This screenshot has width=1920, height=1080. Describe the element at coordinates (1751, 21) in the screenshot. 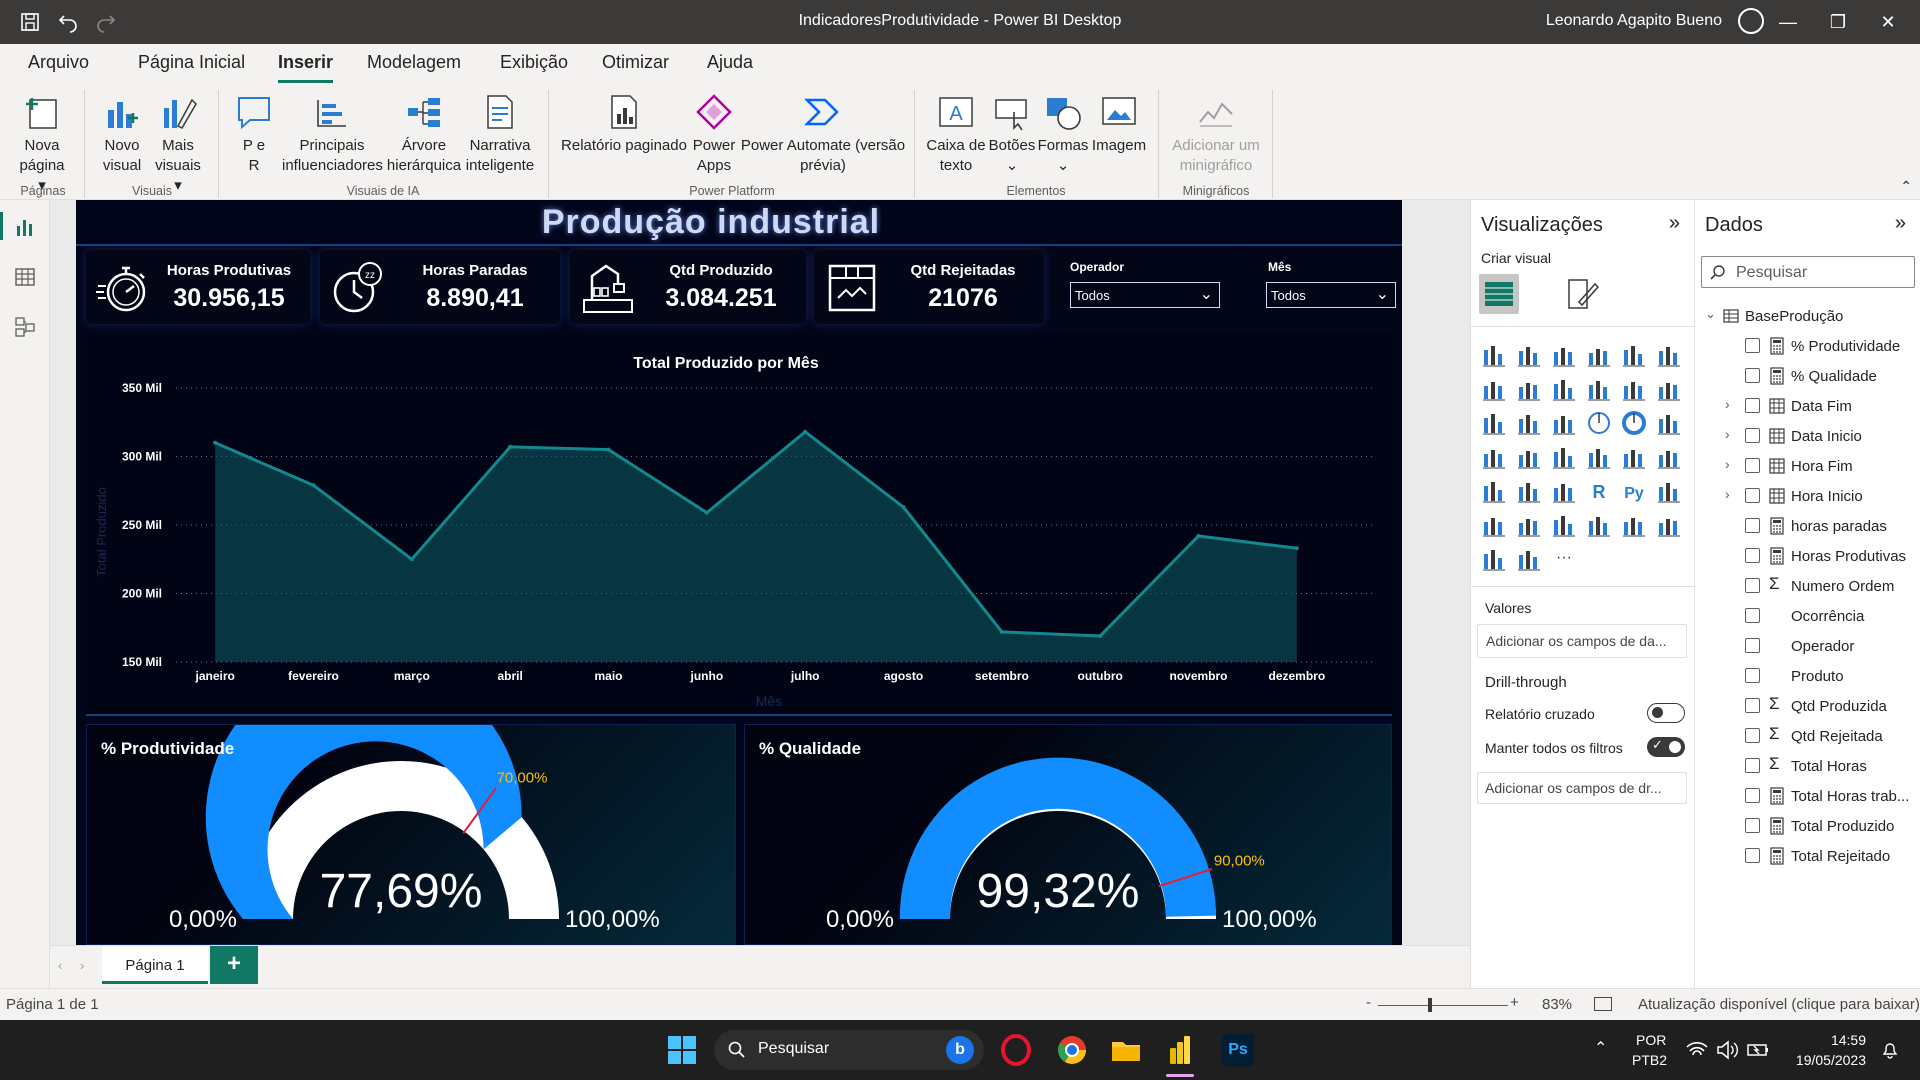

I see `avatar` at that location.